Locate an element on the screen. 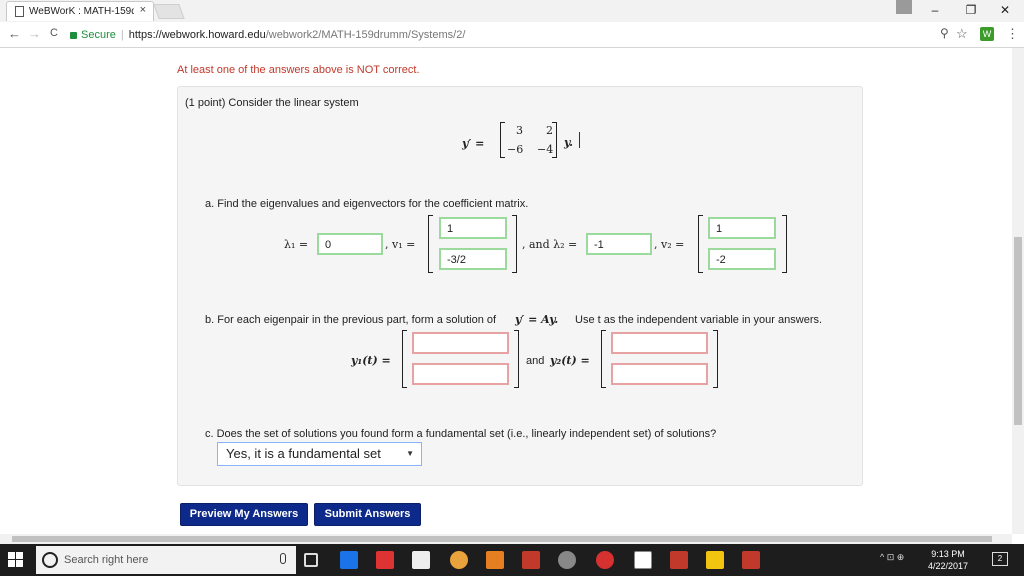 The image size is (1024, 576). y1-left-bracket is located at coordinates (404, 359).